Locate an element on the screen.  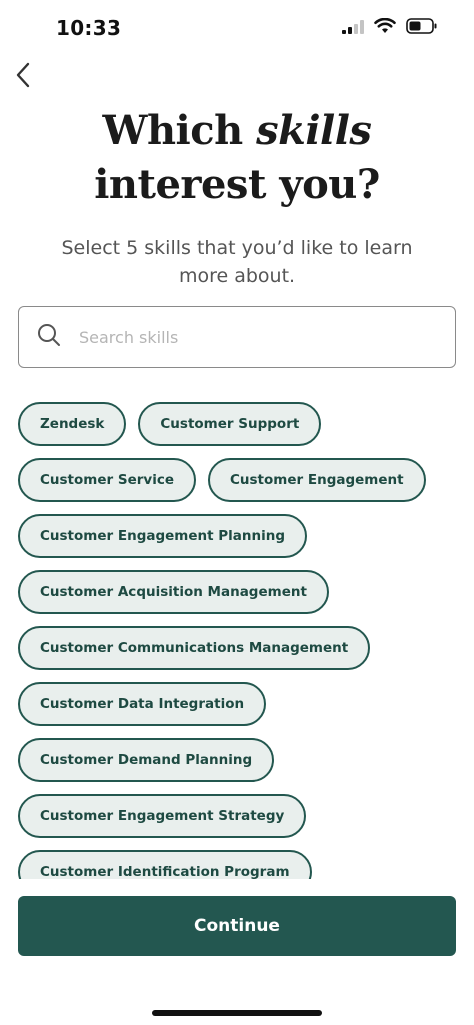
skill-chip: Customer Acquisition Management is located at coordinates (173, 592).